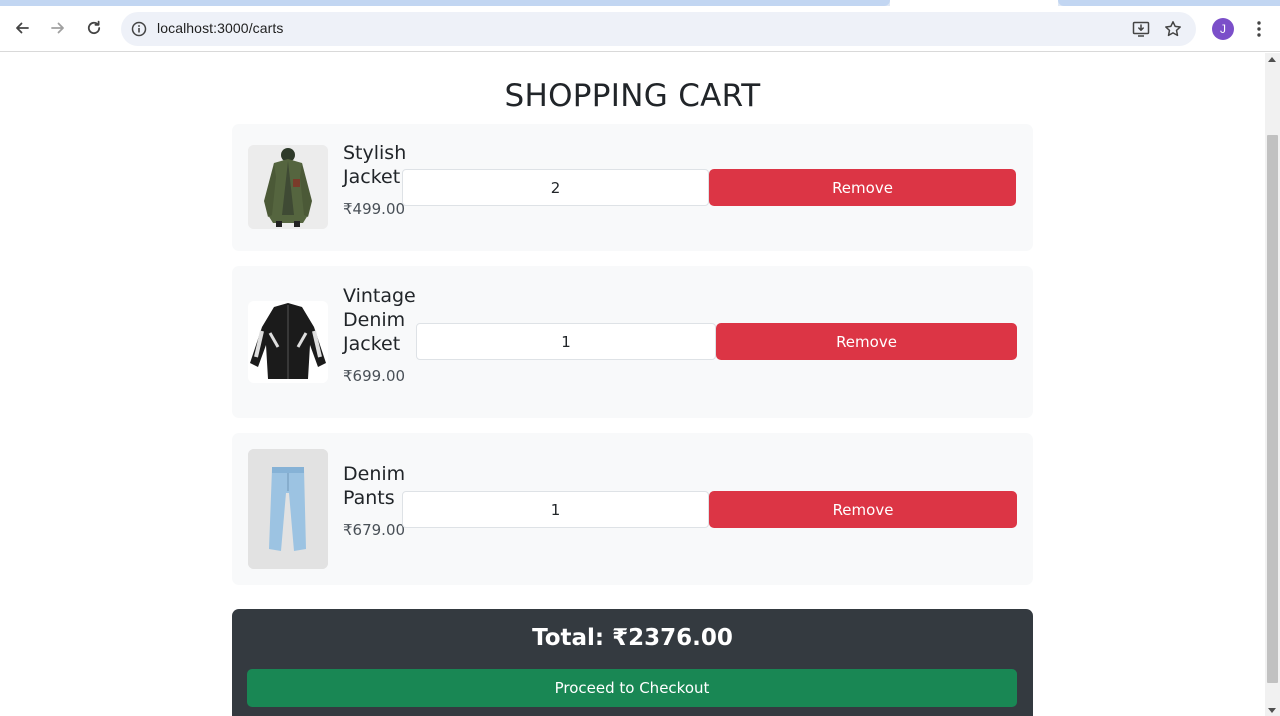 Image resolution: width=1280 pixels, height=716 pixels. What do you see at coordinates (1272, 409) in the screenshot?
I see `scrollbar-thumb` at bounding box center [1272, 409].